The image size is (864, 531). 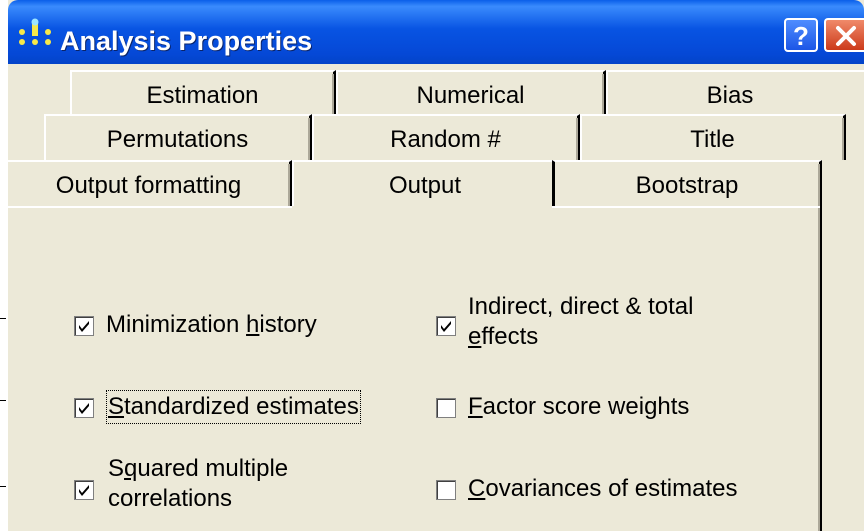 What do you see at coordinates (602, 489) in the screenshot?
I see `covariances-of-estimates-label: Covariances of estimates` at bounding box center [602, 489].